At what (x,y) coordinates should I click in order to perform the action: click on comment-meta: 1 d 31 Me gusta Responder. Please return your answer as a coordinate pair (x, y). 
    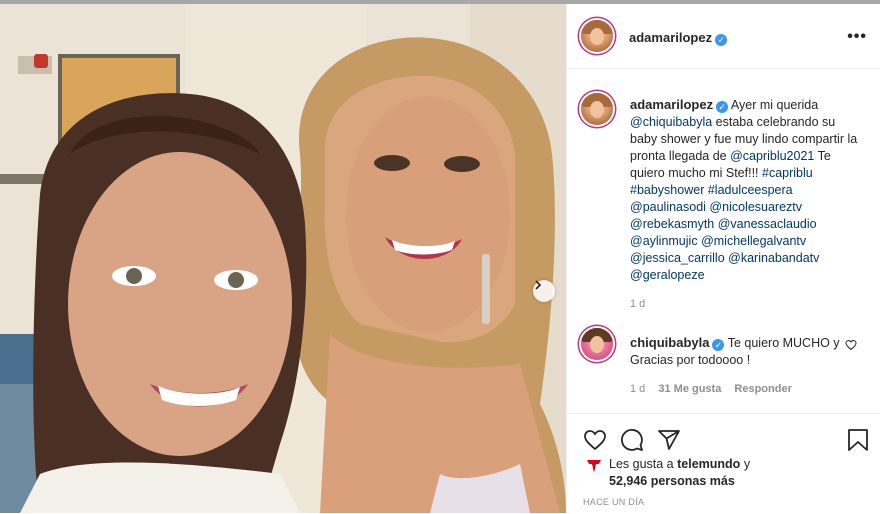
    Looking at the image, I should click on (735, 389).